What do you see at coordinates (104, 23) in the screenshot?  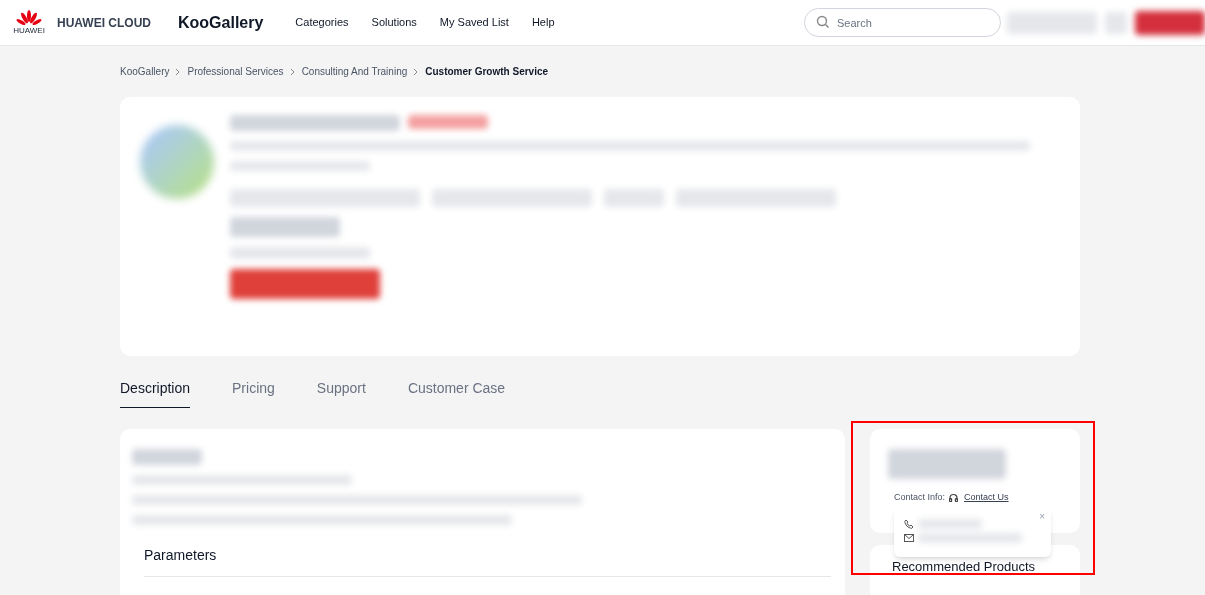 I see `brand-name: HUAWEI CLOUD` at bounding box center [104, 23].